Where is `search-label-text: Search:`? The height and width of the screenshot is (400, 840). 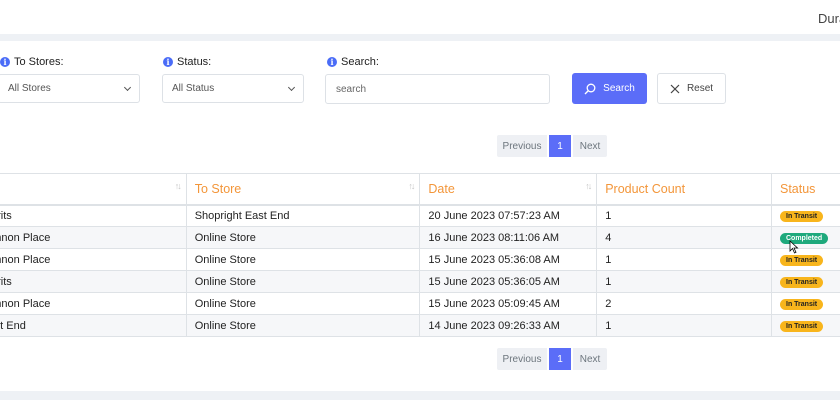
search-label-text: Search: is located at coordinates (360, 62).